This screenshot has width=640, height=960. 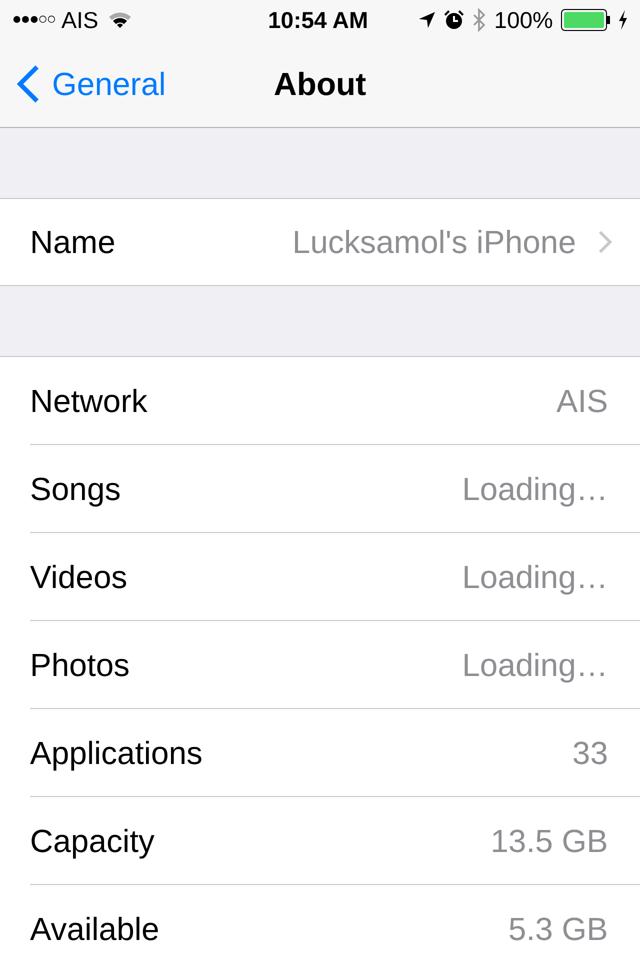 I want to click on wifi-icon, so click(x=120, y=20).